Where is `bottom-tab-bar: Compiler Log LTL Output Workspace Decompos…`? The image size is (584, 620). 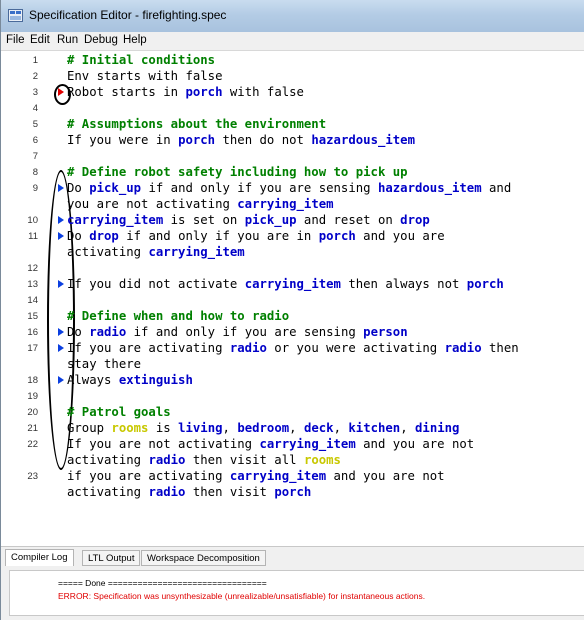
bottom-tab-bar: Compiler Log LTL Output Workspace Decompos… is located at coordinates (292, 556).